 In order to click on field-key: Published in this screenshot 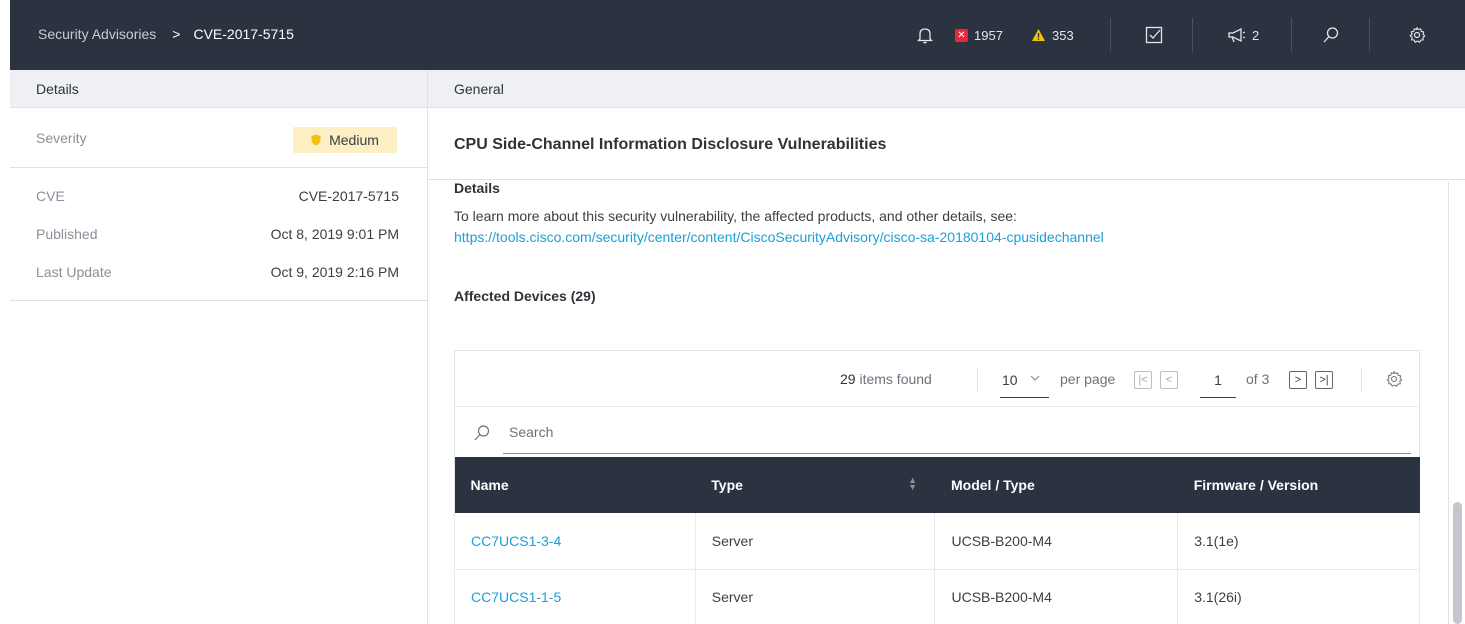, I will do `click(67, 234)`.